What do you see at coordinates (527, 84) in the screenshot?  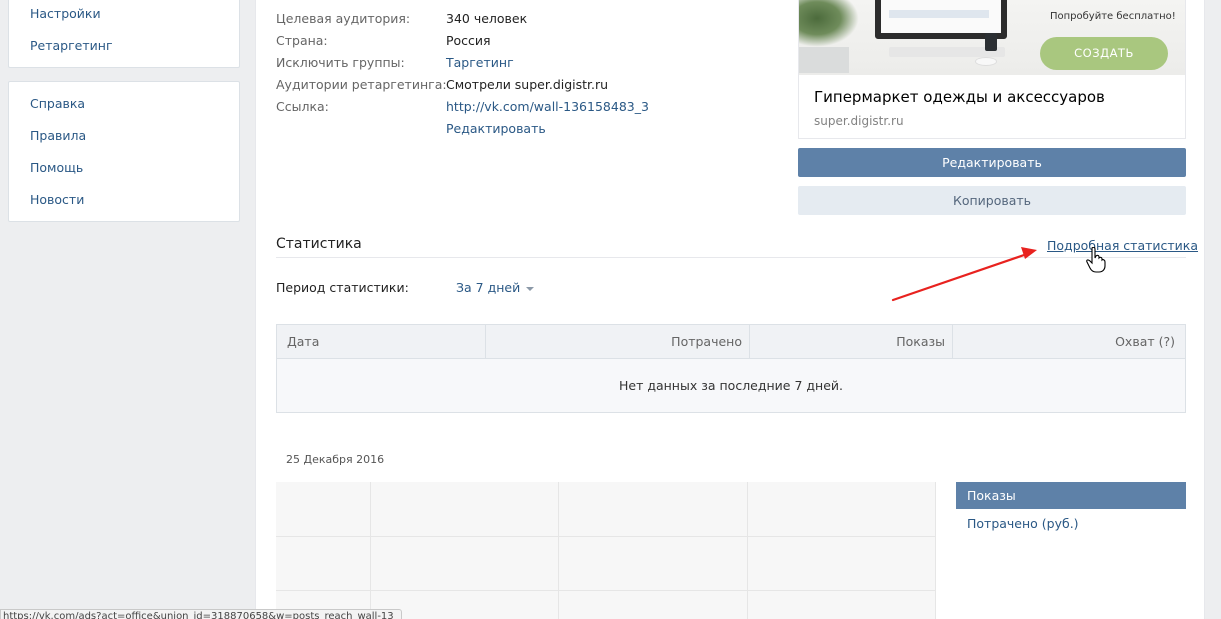 I see `retargeting-audiences-value: Смотрели super.digistr.ru` at bounding box center [527, 84].